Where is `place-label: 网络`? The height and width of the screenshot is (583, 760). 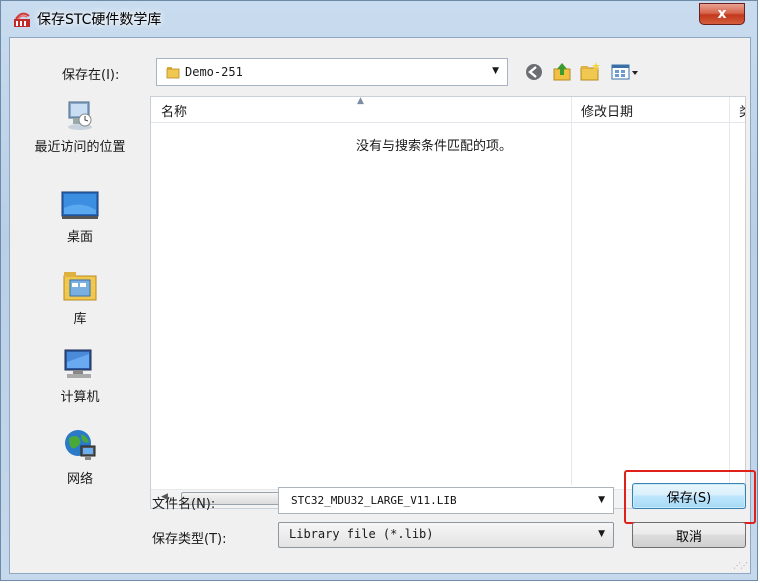
place-label: 网络 is located at coordinates (79, 479).